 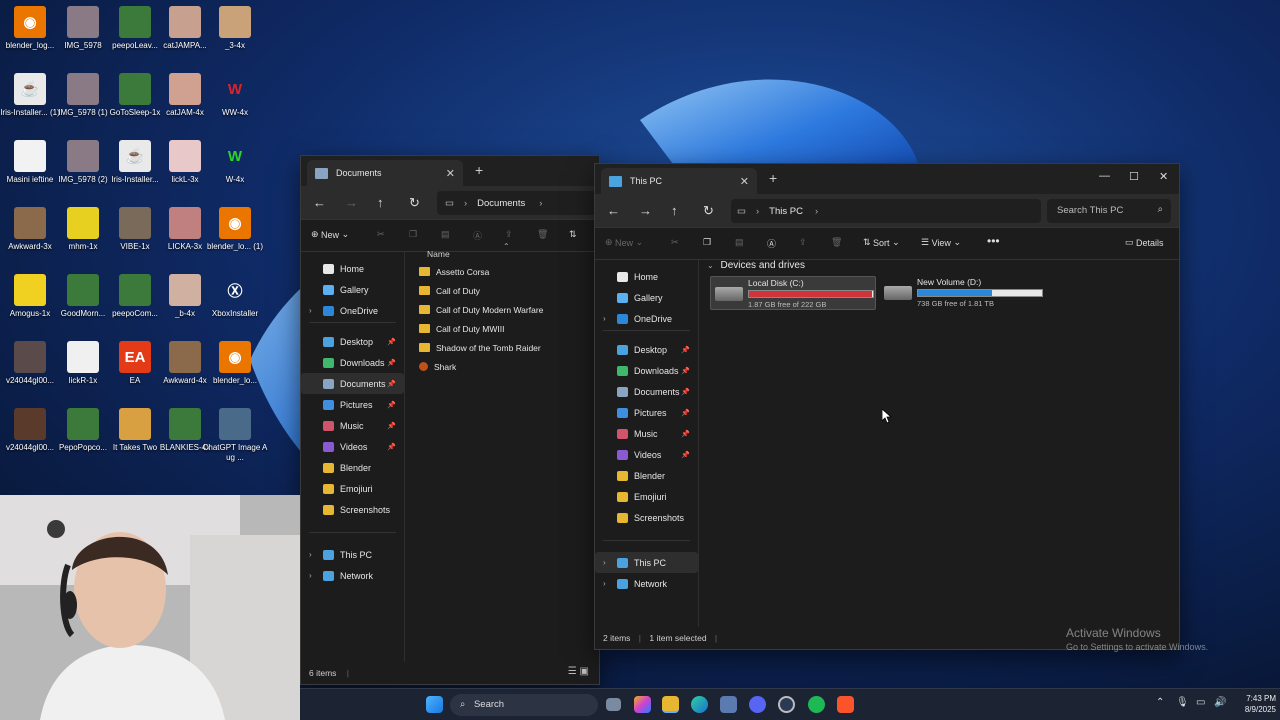 I want to click on desktop-shortcut: W W-4x, so click(x=235, y=162).